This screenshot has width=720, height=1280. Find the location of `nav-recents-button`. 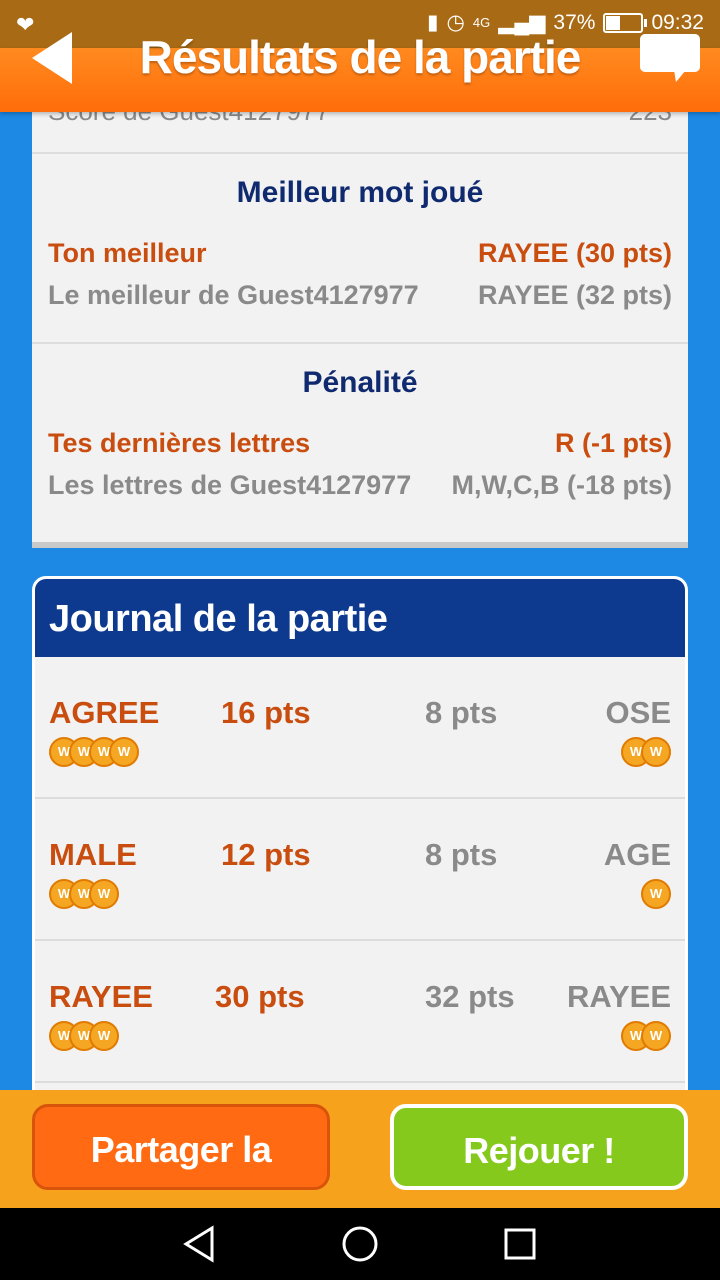

nav-recents-button is located at coordinates (520, 1244).